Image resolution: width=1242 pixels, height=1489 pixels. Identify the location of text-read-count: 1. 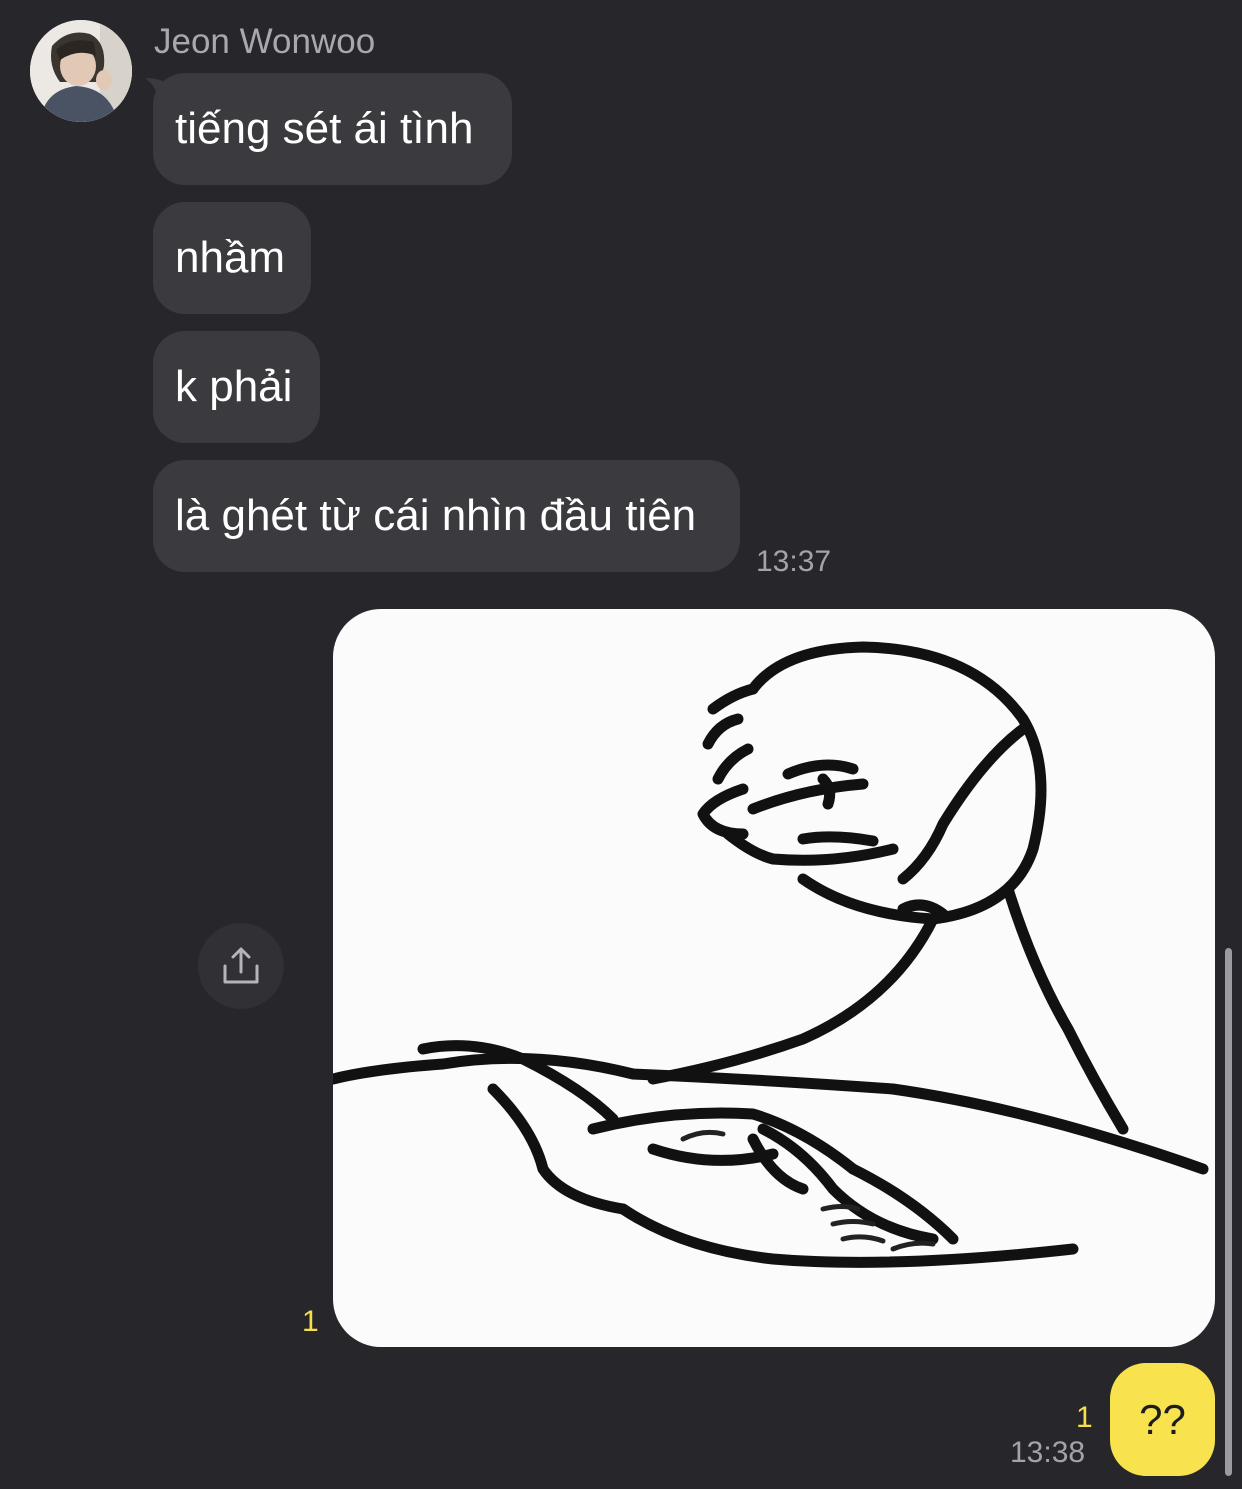
(1084, 1417).